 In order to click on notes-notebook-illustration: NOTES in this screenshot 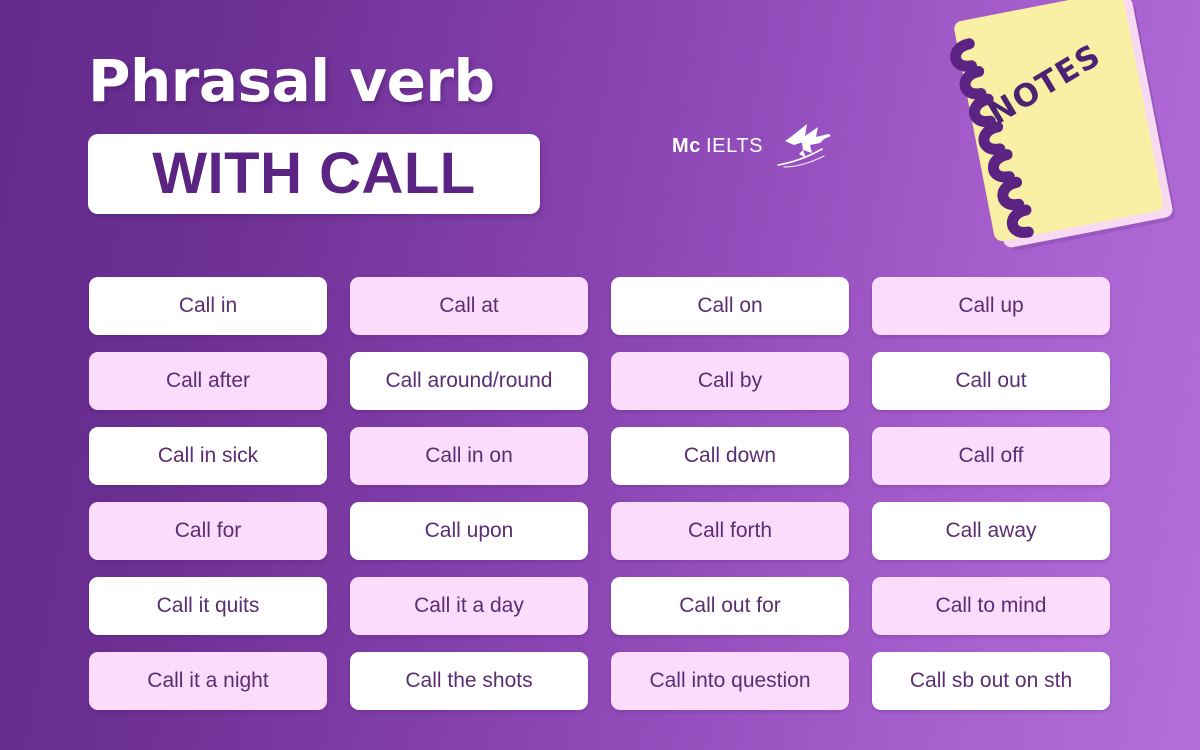, I will do `click(1063, 125)`.